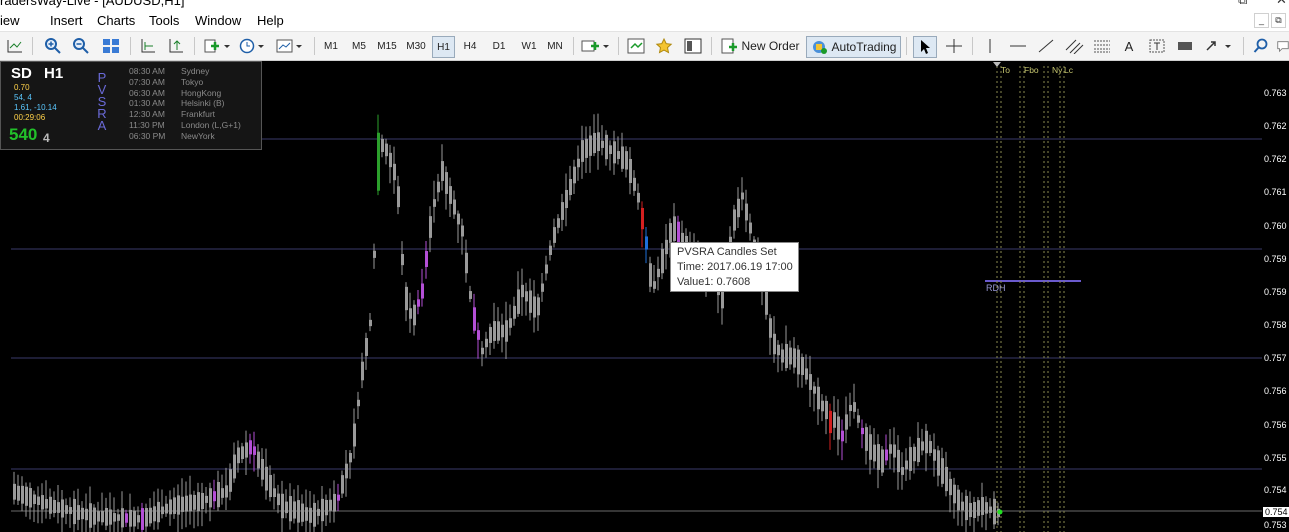  I want to click on autotrading-button: AutoTrading, so click(853, 47).